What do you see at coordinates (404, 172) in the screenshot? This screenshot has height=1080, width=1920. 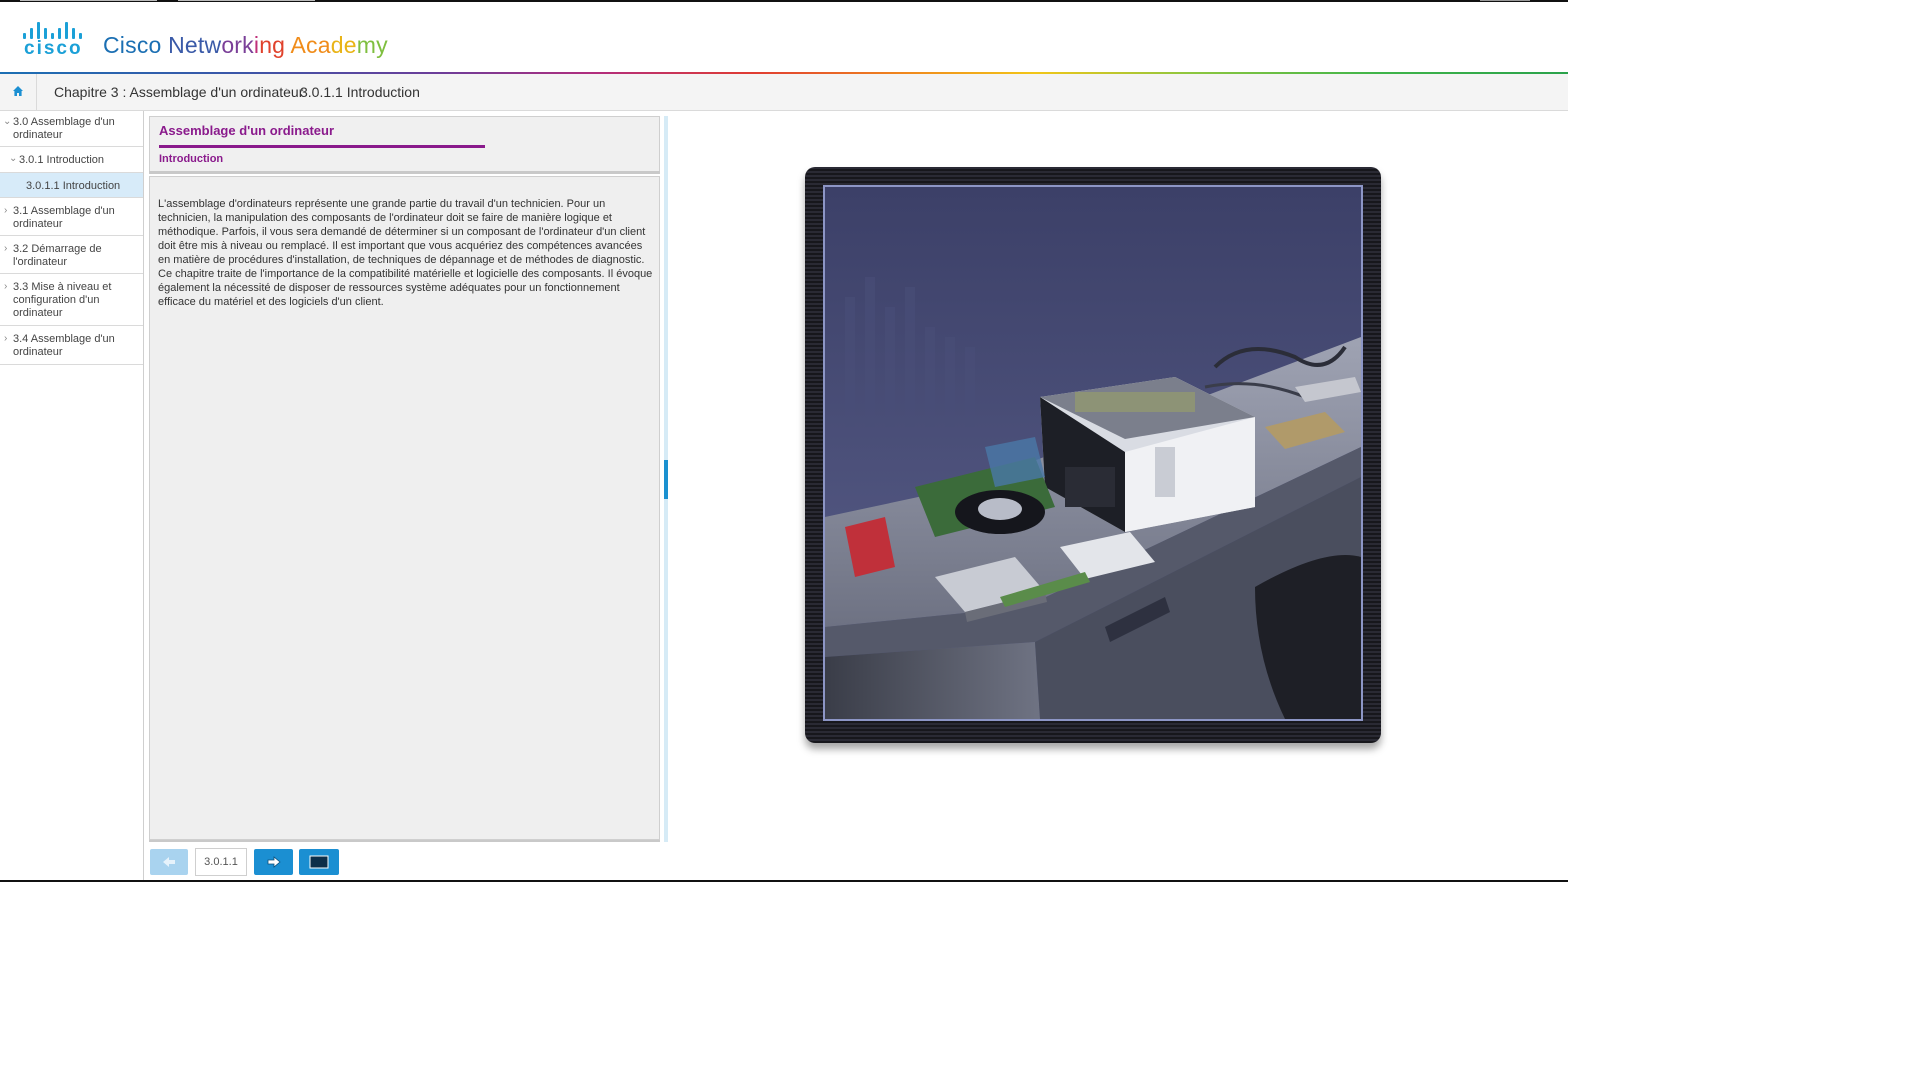 I see `header-shadow` at bounding box center [404, 172].